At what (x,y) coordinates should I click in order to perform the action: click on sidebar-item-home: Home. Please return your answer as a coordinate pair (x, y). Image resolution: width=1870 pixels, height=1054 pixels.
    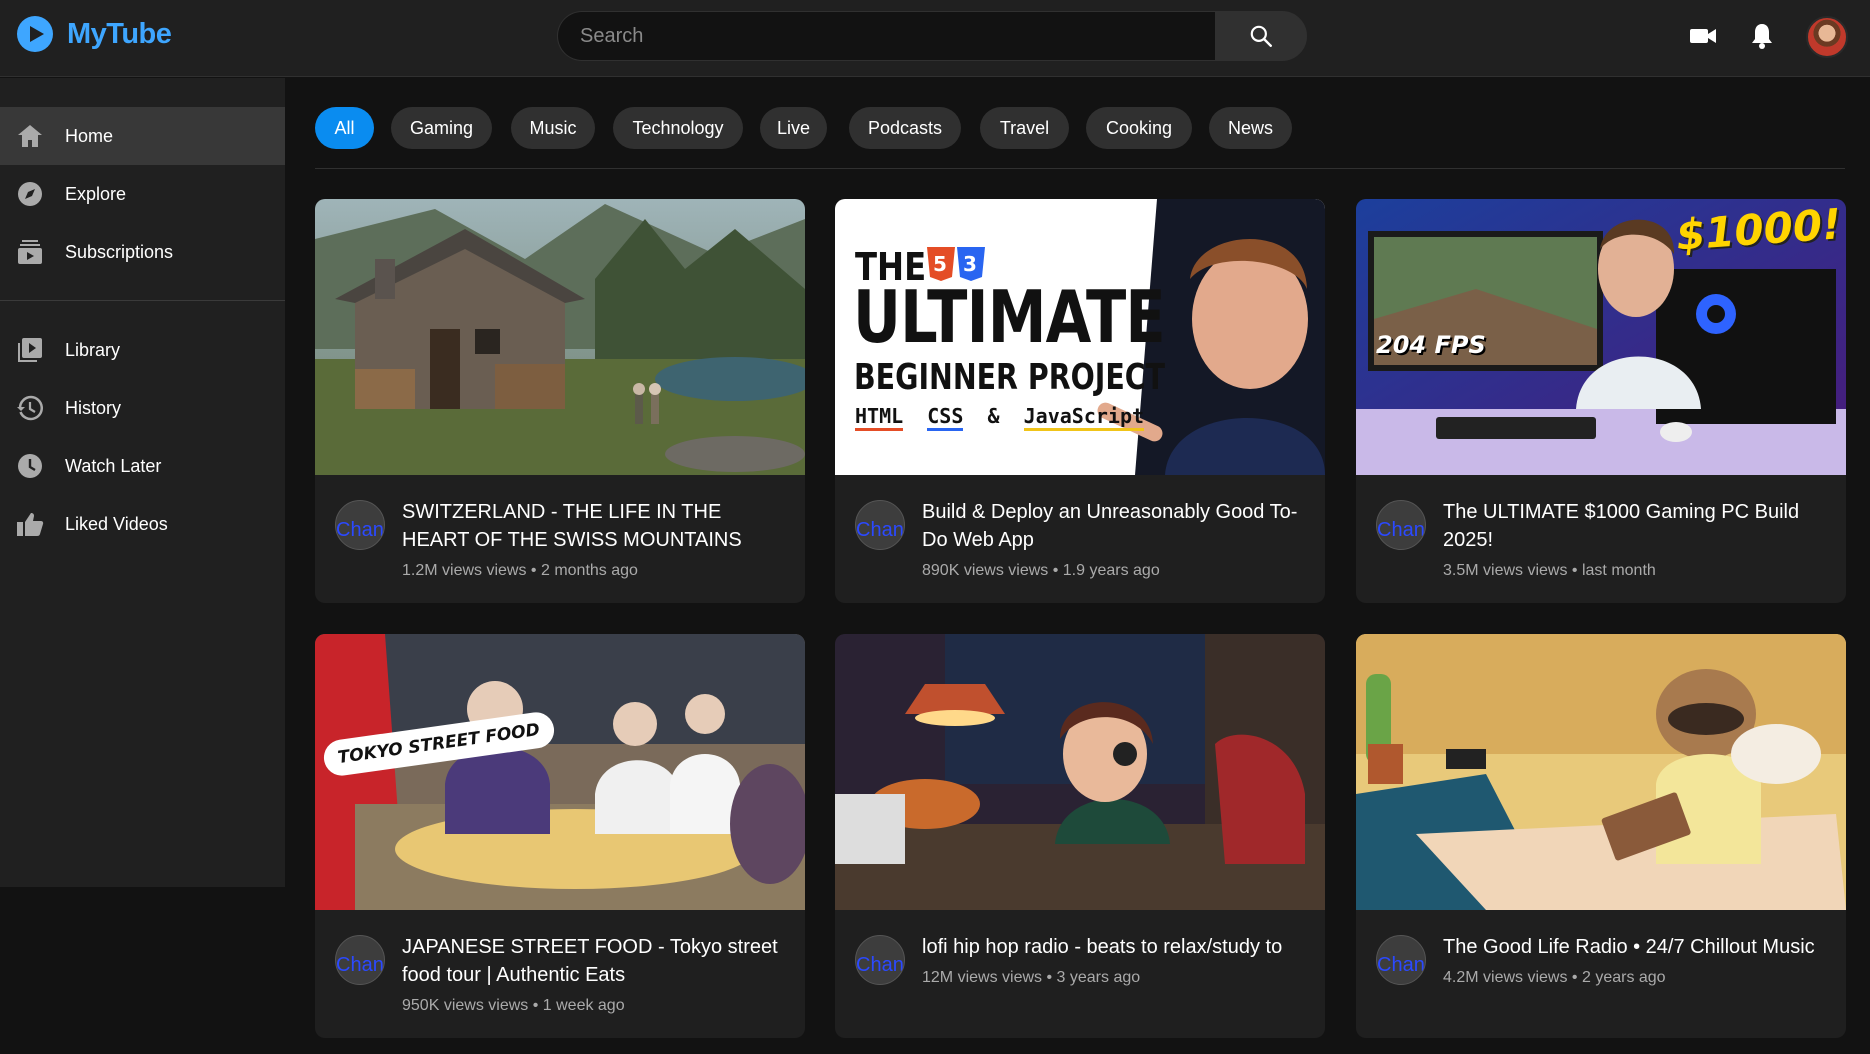
    Looking at the image, I should click on (142, 136).